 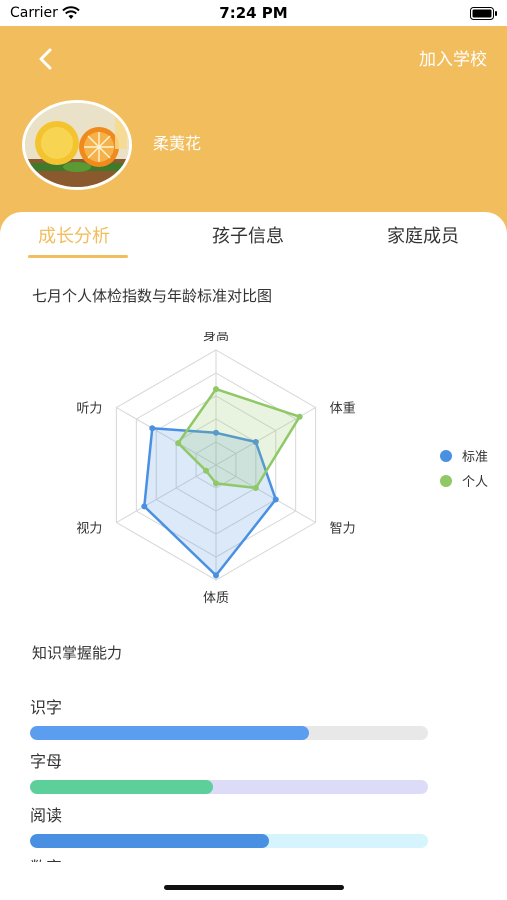 What do you see at coordinates (46, 761) in the screenshot?
I see `skill-label-letters: 字母` at bounding box center [46, 761].